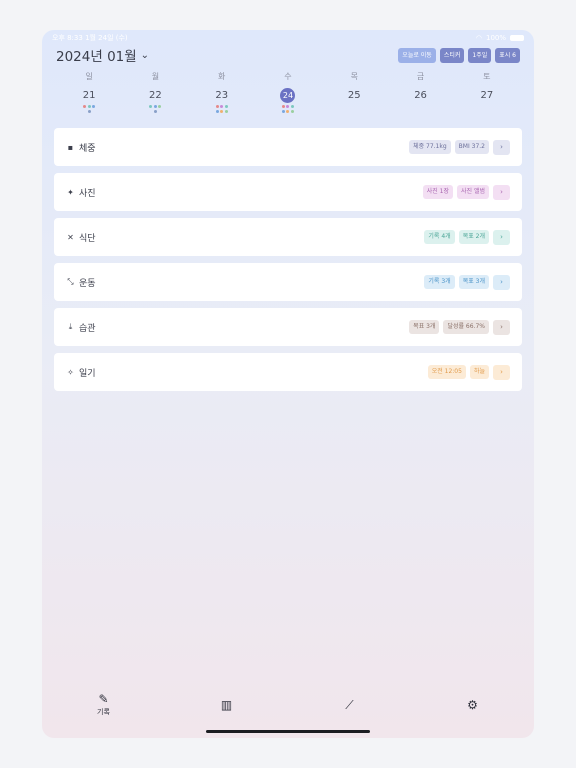 This screenshot has width=576, height=768. Describe the element at coordinates (467, 282) in the screenshot. I see `card-tags: 기록 3개 목표 3개 ›` at that location.